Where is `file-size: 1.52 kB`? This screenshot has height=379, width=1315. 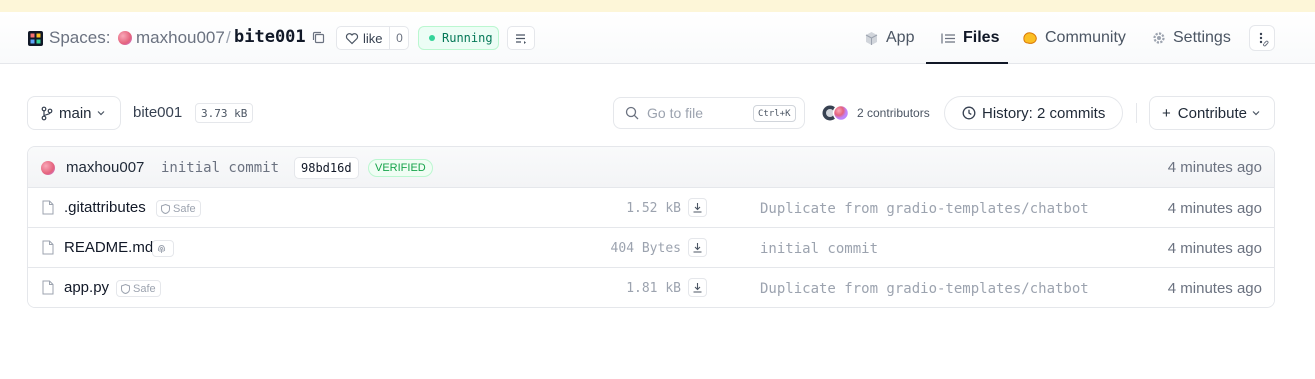
file-size: 1.52 kB is located at coordinates (653, 208).